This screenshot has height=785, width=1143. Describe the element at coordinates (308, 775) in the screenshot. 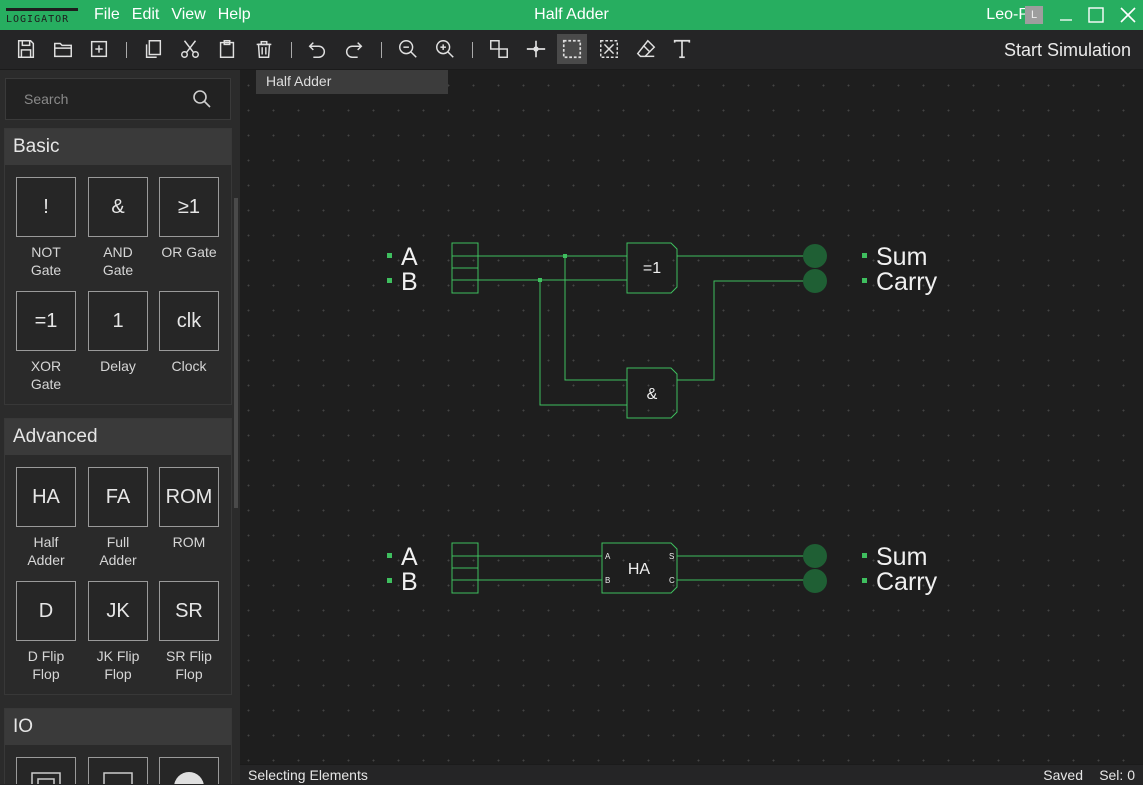

I see `status-mode: Selecting Elements` at that location.